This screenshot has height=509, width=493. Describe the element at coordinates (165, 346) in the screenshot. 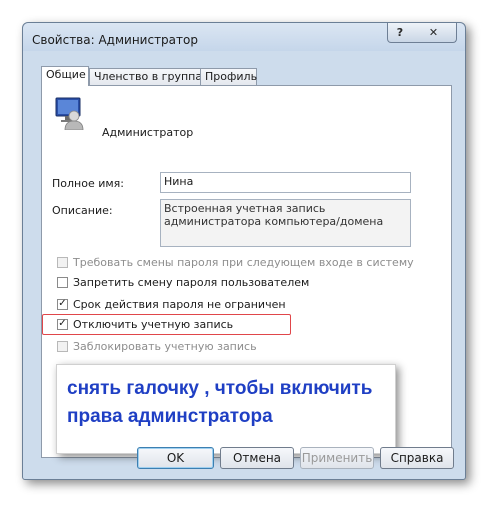

I see `checkbox-label: Заблокировать учетную запись` at that location.